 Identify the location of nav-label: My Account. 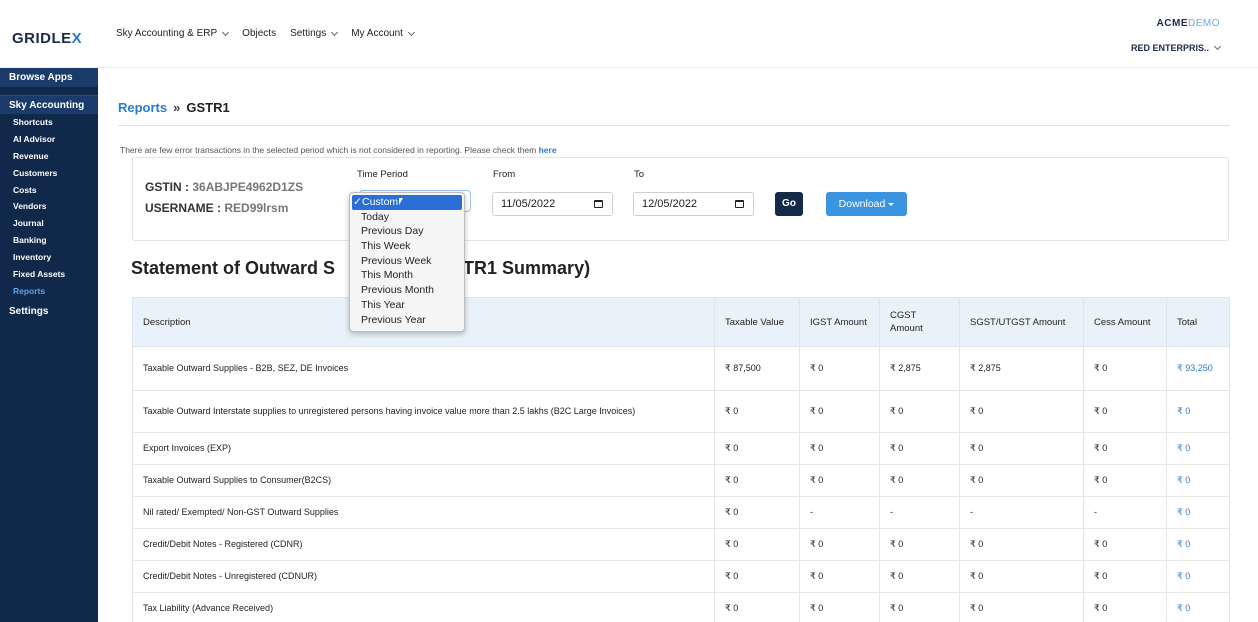
(377, 33).